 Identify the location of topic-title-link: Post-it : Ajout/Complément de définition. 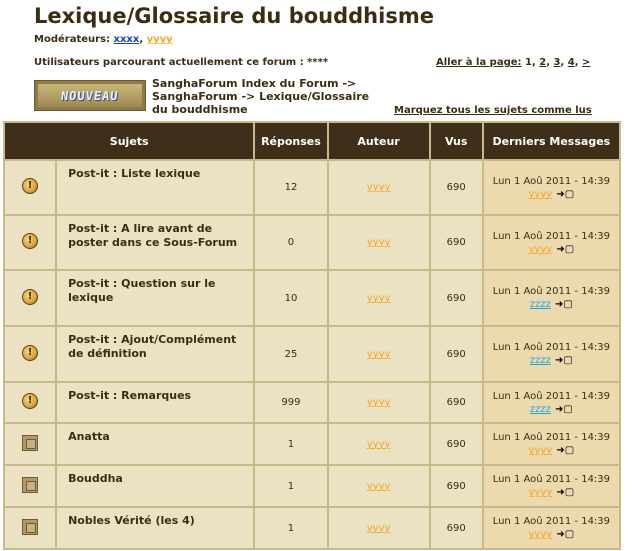
(152, 346).